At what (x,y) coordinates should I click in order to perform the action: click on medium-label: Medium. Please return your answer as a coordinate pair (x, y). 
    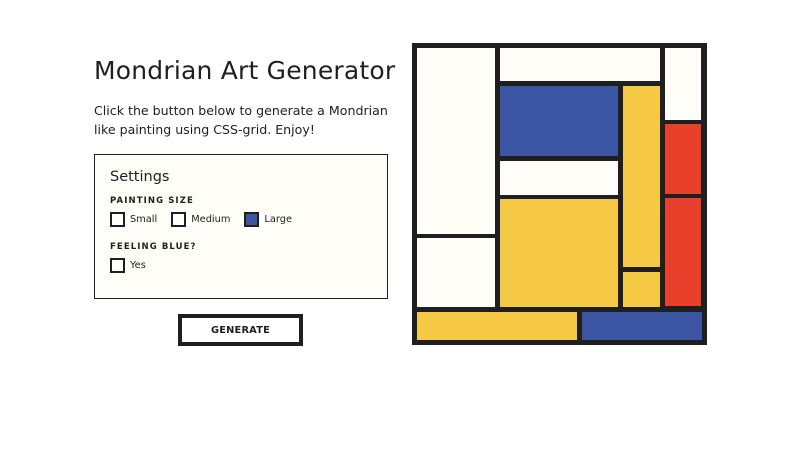
    Looking at the image, I should click on (211, 219).